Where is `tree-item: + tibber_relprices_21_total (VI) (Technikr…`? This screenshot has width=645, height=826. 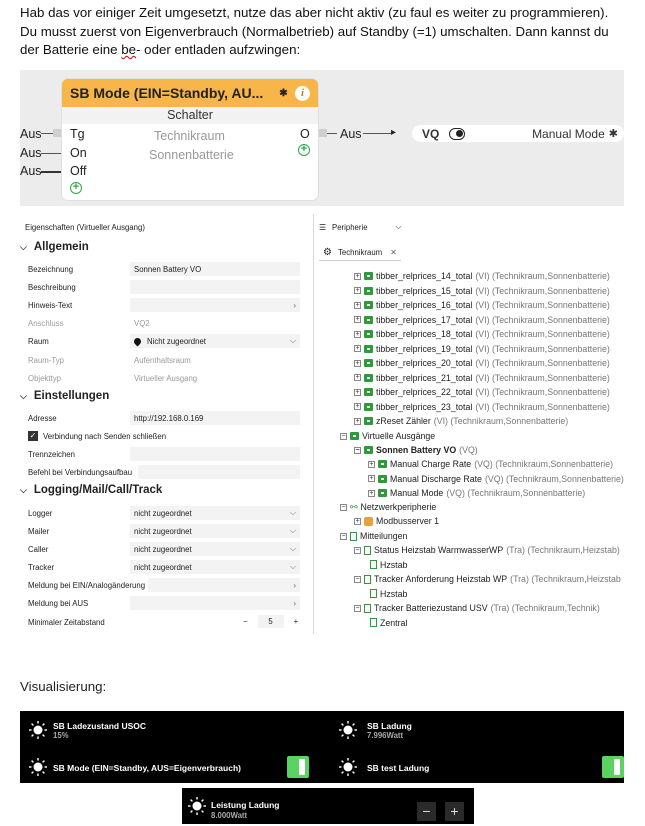
tree-item: + tibber_relprices_21_total (VI) (Technikr… is located at coordinates (482, 378).